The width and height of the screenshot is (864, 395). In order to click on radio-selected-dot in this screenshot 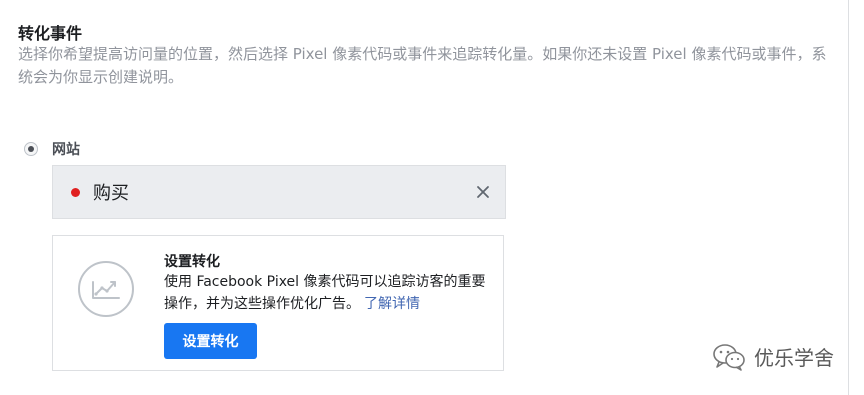, I will do `click(31, 149)`.